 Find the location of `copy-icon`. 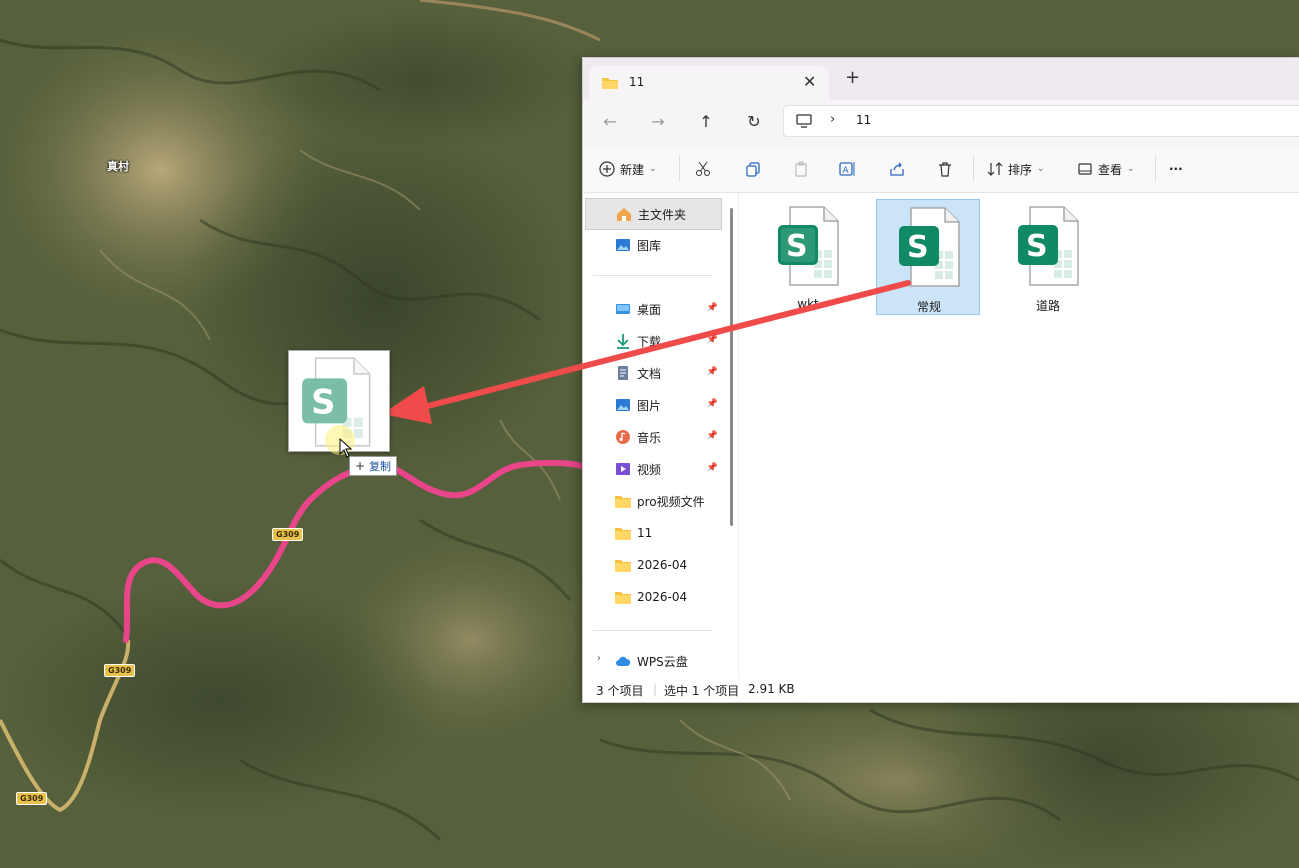

copy-icon is located at coordinates (753, 169).